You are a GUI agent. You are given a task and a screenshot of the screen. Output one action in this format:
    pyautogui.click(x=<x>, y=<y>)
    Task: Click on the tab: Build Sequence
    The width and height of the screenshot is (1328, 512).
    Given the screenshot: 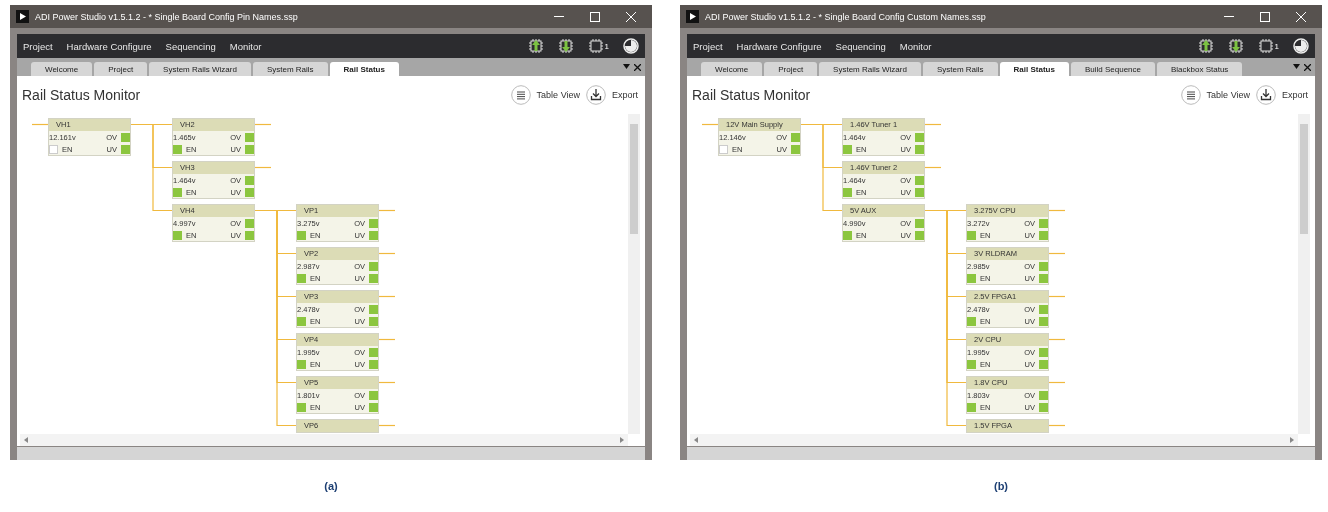 What is the action you would take?
    pyautogui.click(x=1112, y=69)
    